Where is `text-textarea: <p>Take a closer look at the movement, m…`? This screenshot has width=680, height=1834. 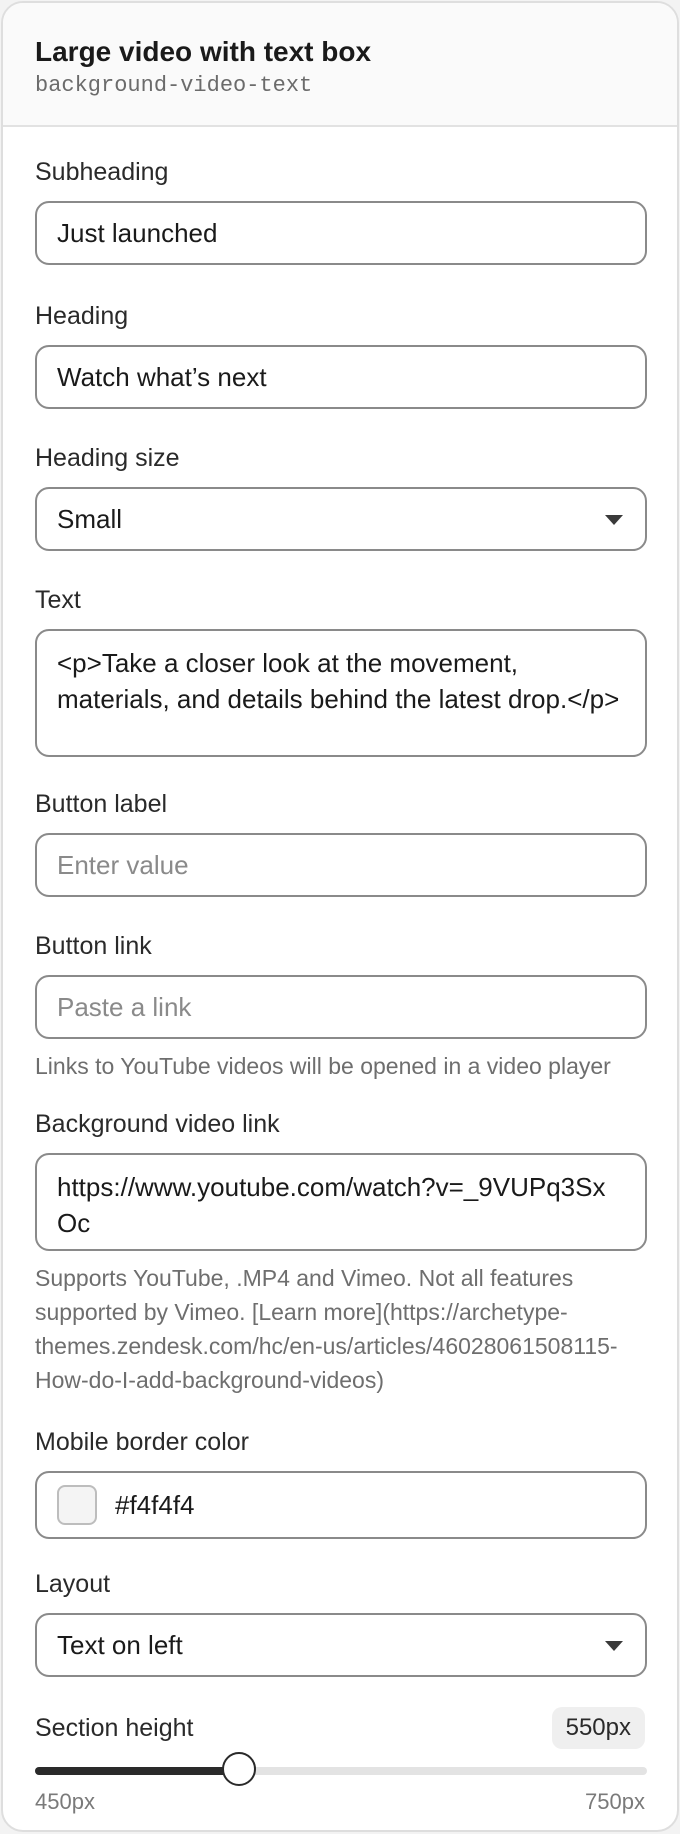 text-textarea: <p>Take a closer look at the movement, m… is located at coordinates (341, 693).